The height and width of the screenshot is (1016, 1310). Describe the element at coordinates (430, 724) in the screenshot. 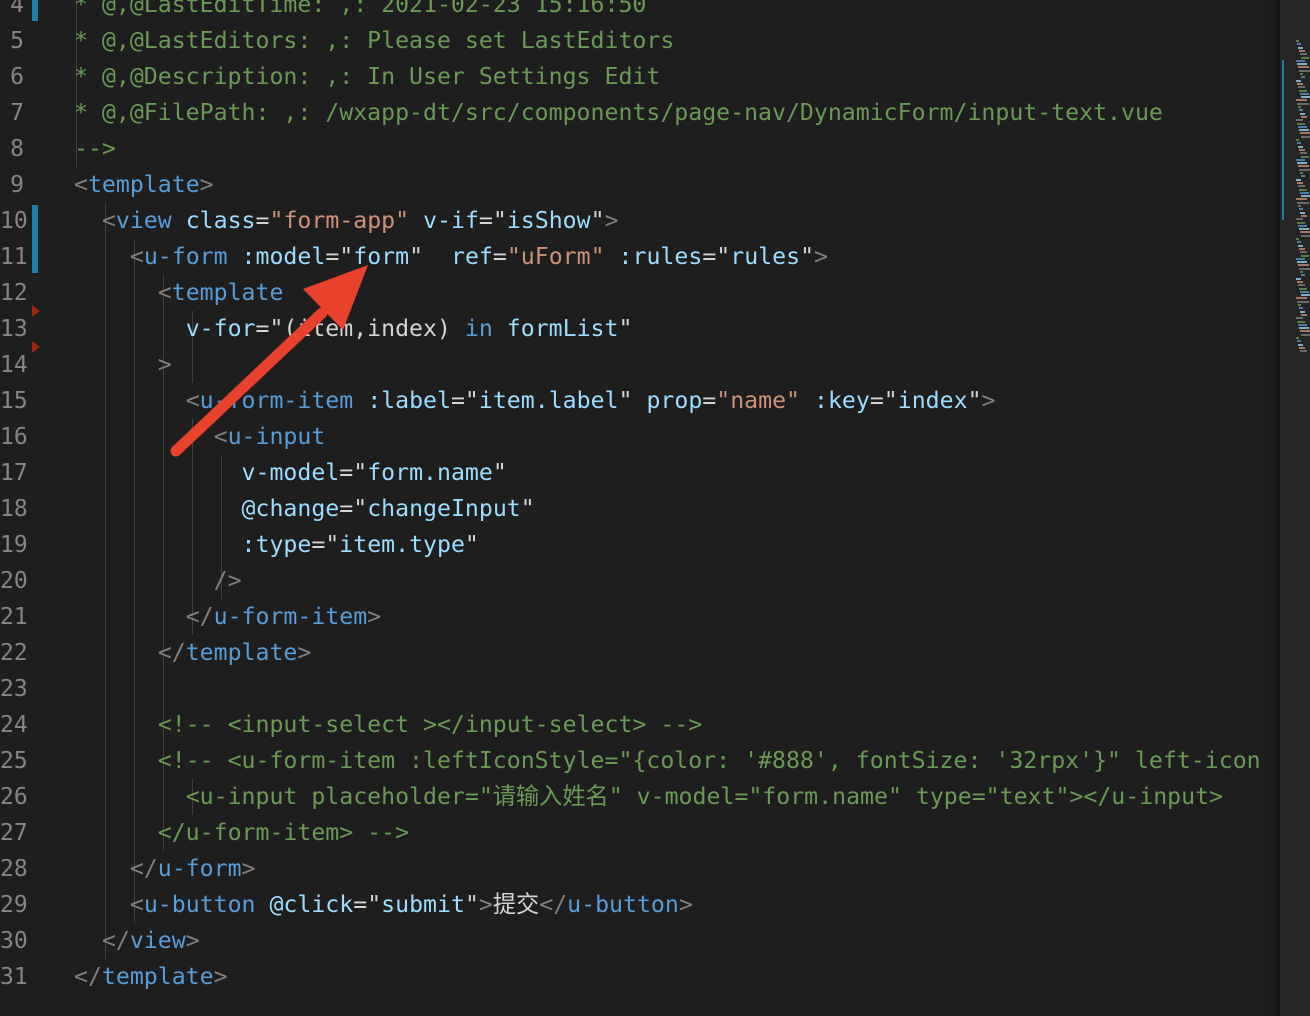

I see `comment-token: <!-- <input-select ></input-select> -->` at that location.